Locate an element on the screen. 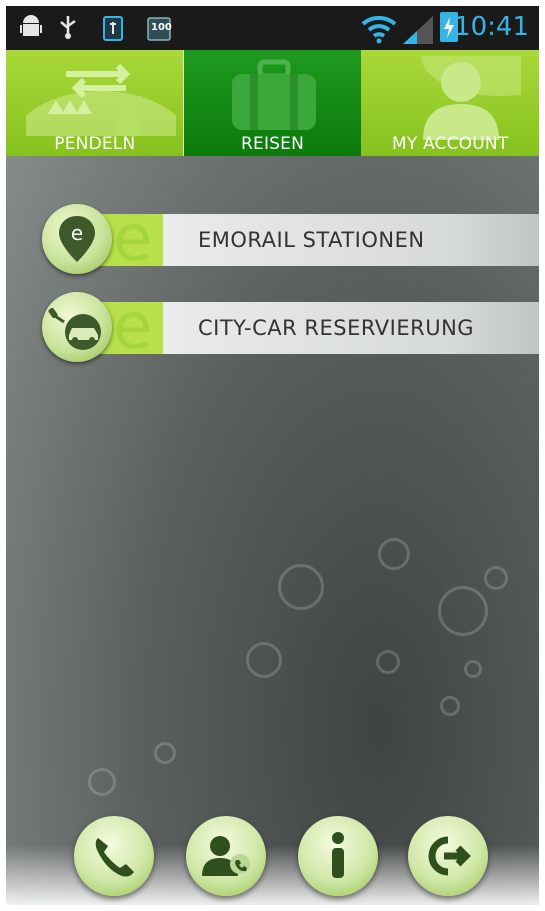 The width and height of the screenshot is (545, 911). logout-icon is located at coordinates (449, 856).